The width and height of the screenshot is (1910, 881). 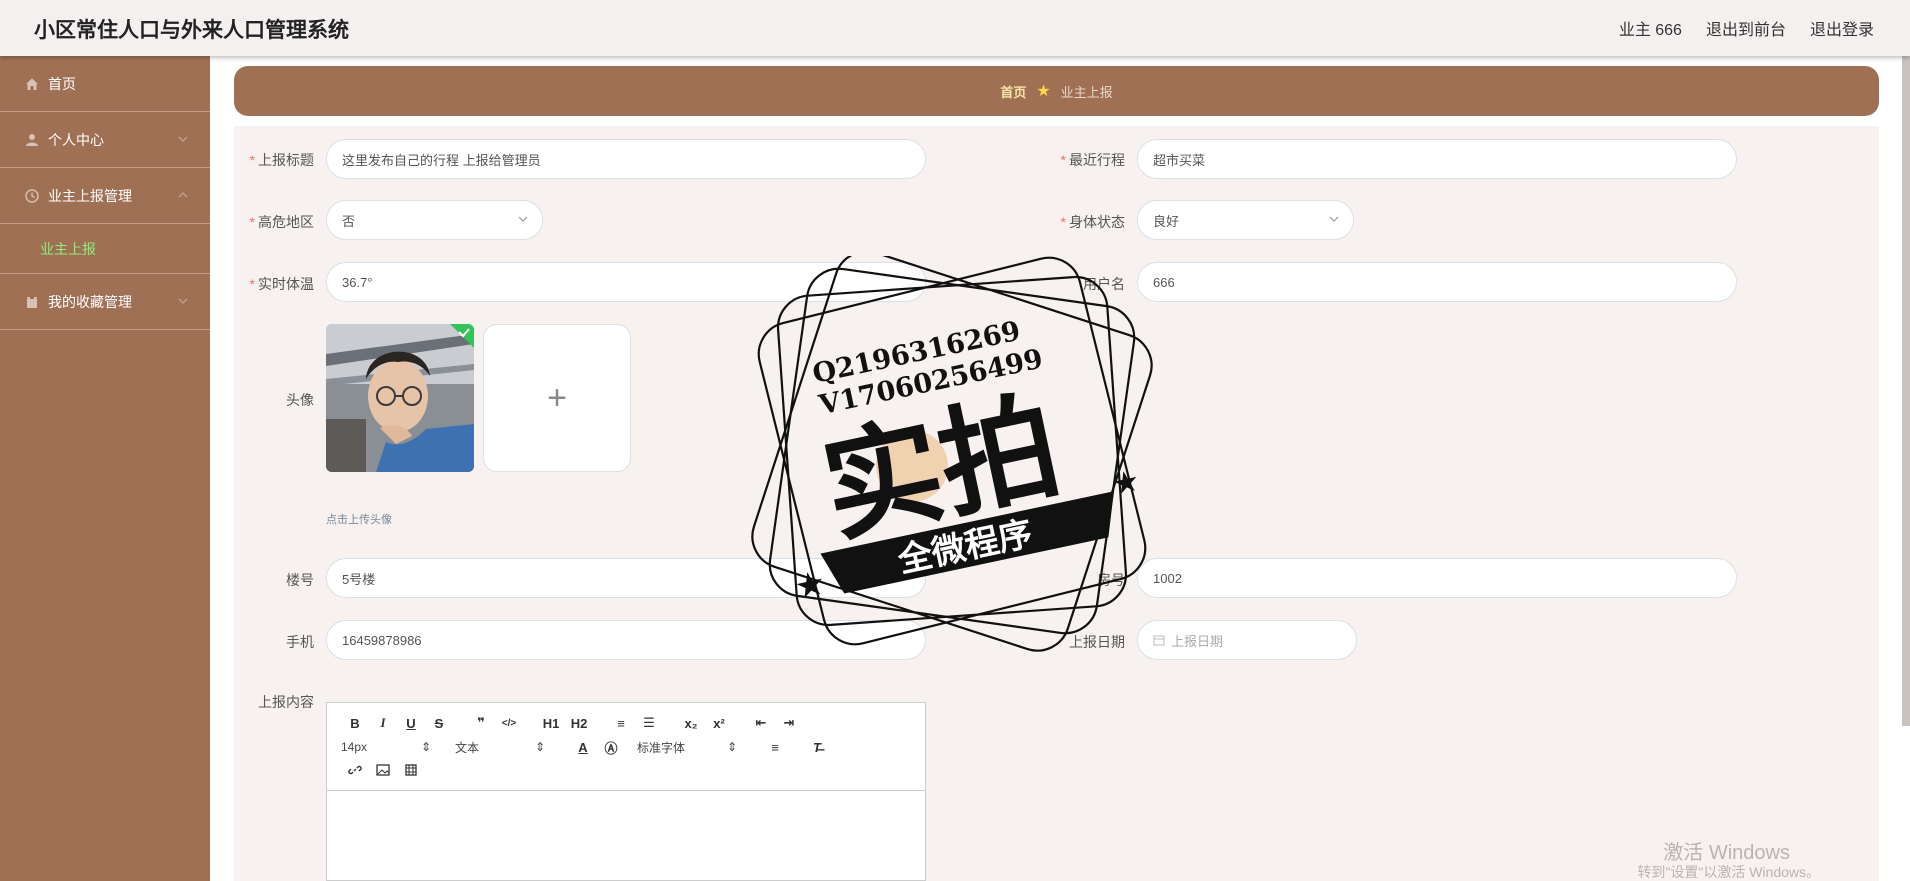 What do you see at coordinates (1728, 872) in the screenshot?
I see `windows-activation-subtitle: 转到"设置"以激活 Windows。` at bounding box center [1728, 872].